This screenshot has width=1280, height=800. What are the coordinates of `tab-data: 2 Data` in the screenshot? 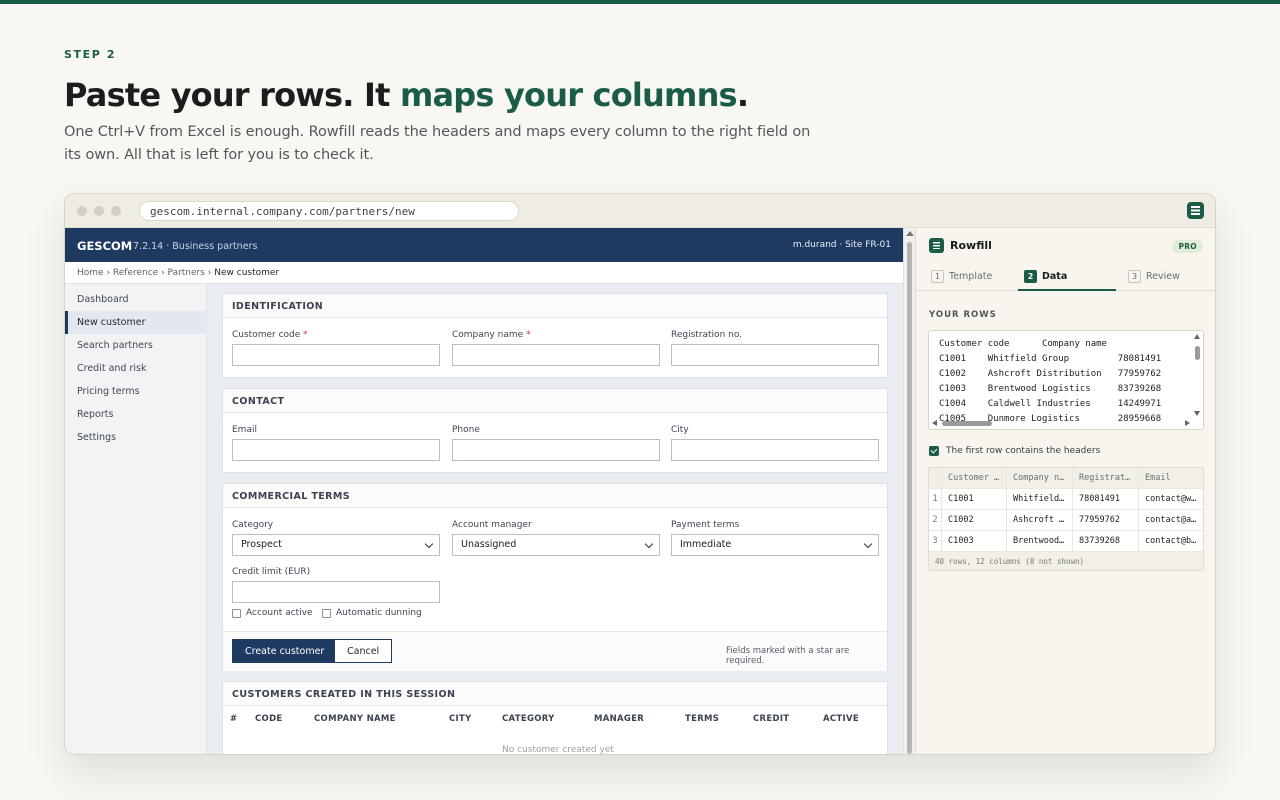 It's located at (1067, 276).